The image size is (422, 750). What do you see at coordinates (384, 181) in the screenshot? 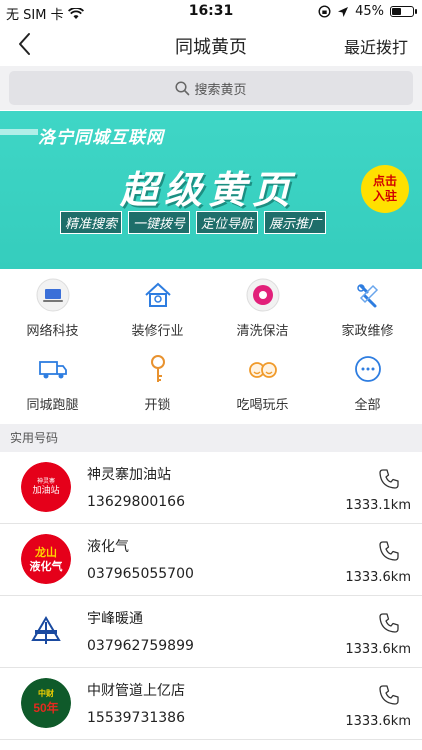
I see `join-button-line1: 点击` at bounding box center [384, 181].